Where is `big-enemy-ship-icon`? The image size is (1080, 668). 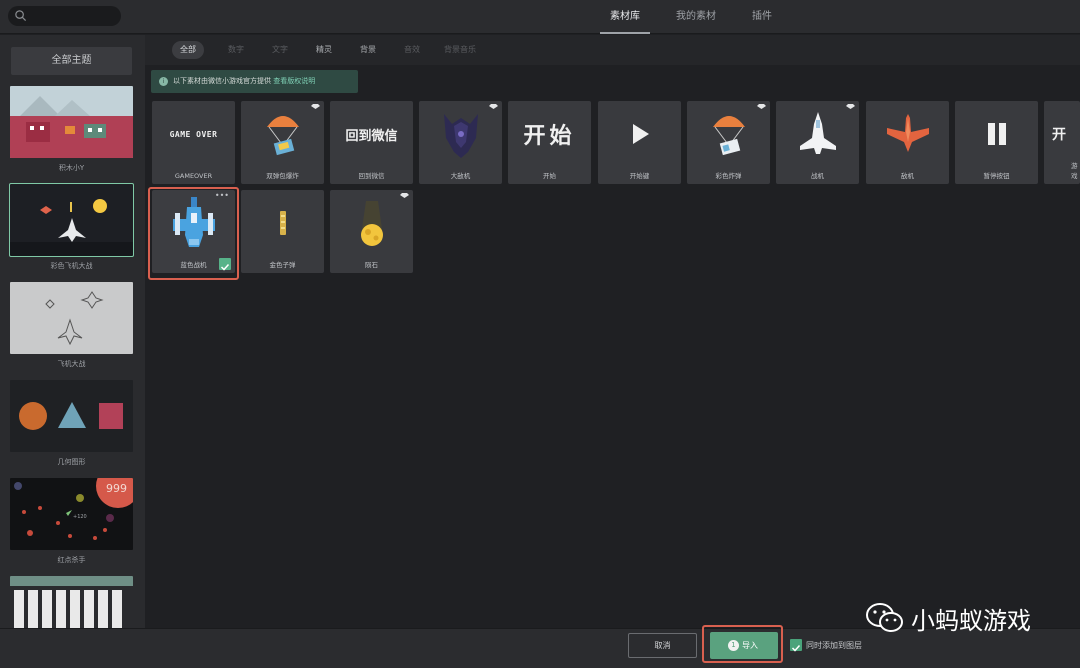 big-enemy-ship-icon is located at coordinates (460, 136).